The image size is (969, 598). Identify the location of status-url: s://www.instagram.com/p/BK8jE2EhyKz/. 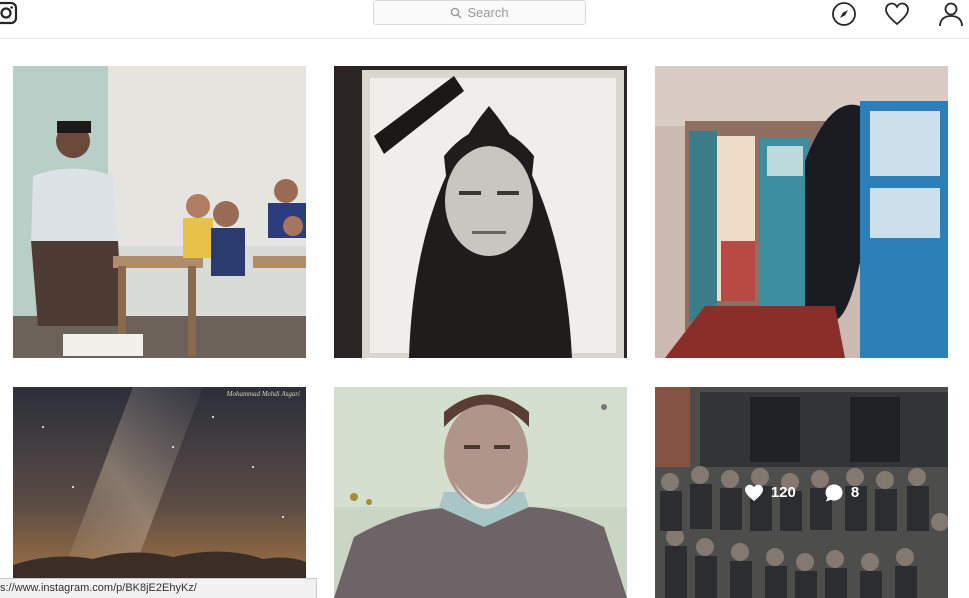
(98, 588).